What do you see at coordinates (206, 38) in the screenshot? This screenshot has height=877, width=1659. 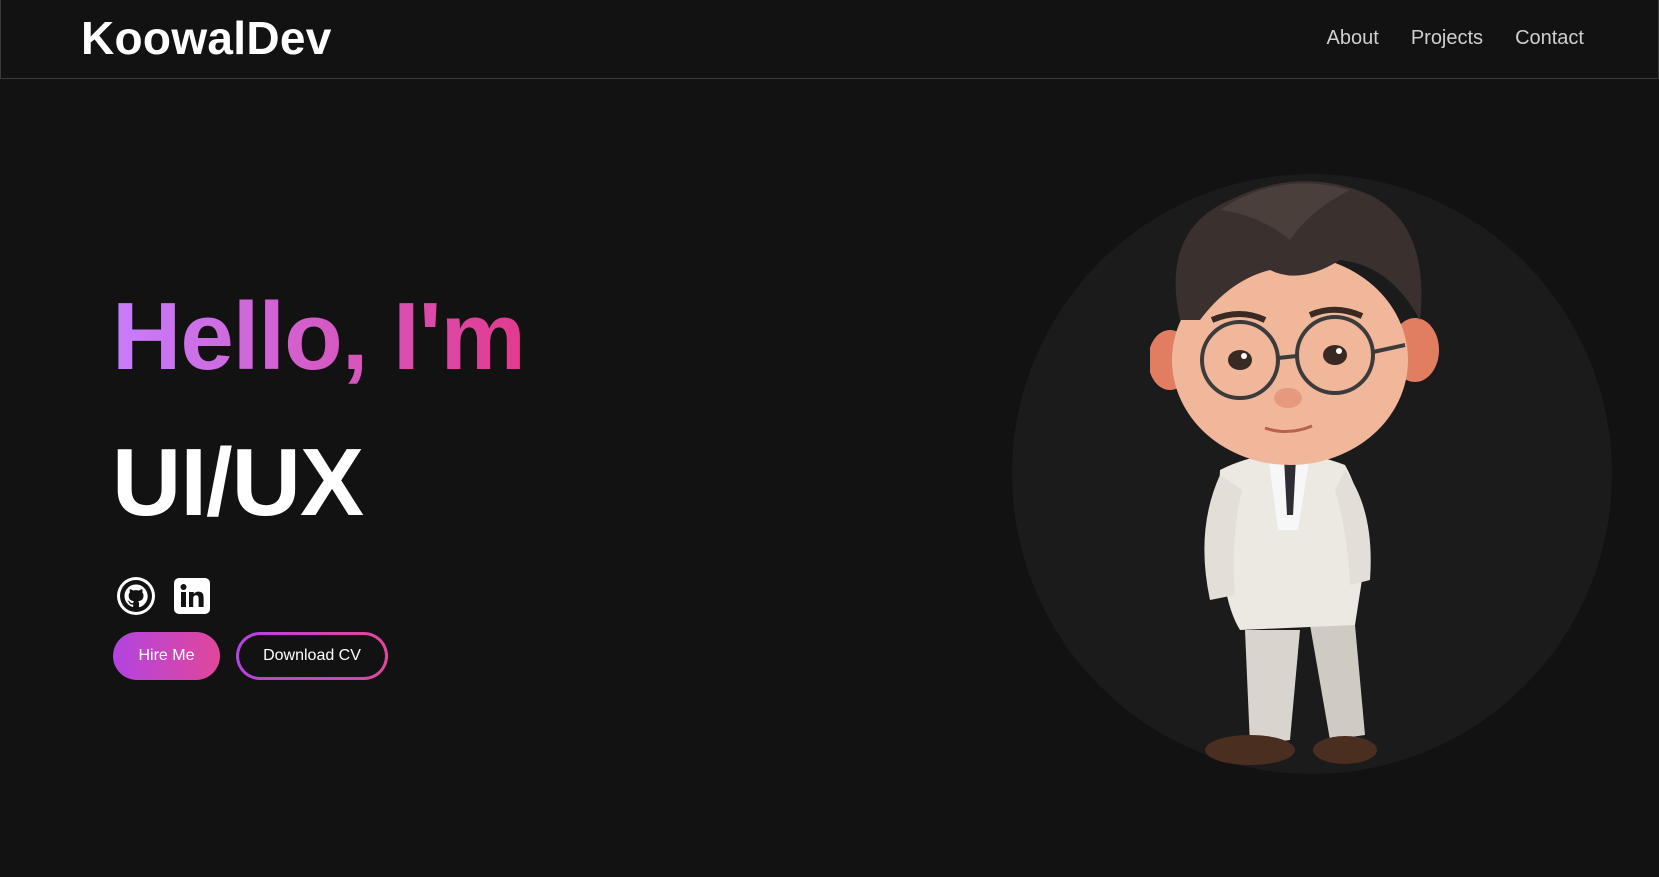 I see `site-logo: KoowalDev` at bounding box center [206, 38].